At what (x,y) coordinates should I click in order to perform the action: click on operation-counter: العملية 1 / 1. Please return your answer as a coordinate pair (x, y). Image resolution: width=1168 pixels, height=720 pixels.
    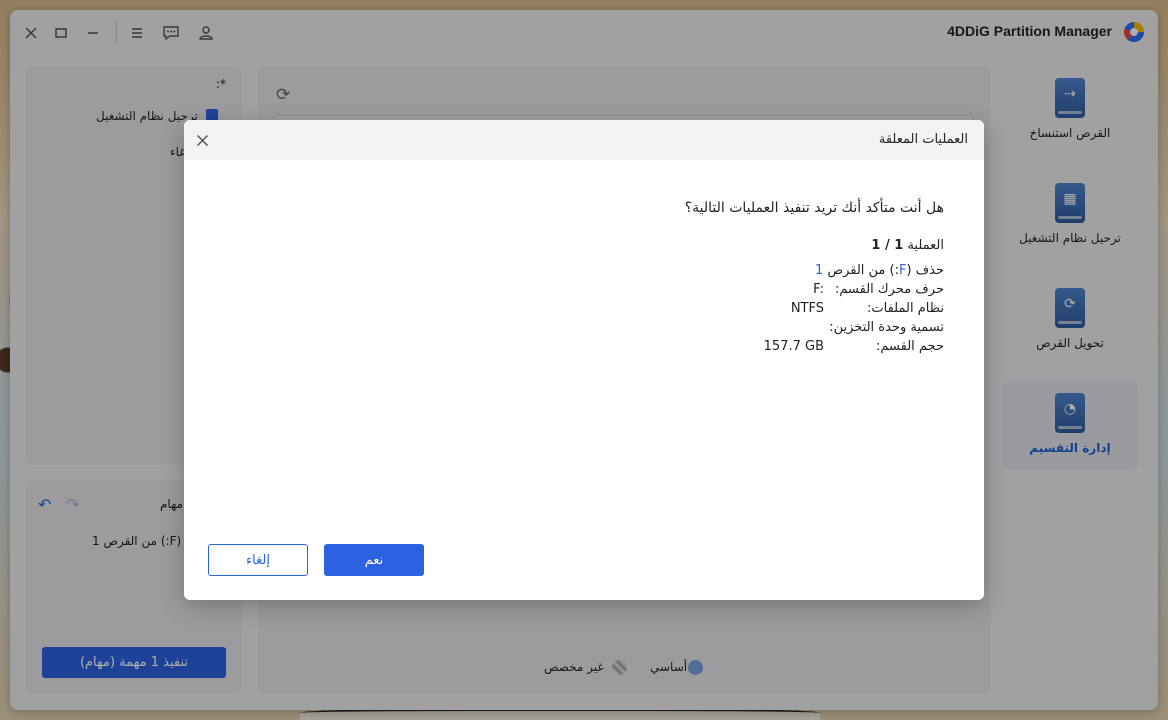
    Looking at the image, I should click on (694, 245).